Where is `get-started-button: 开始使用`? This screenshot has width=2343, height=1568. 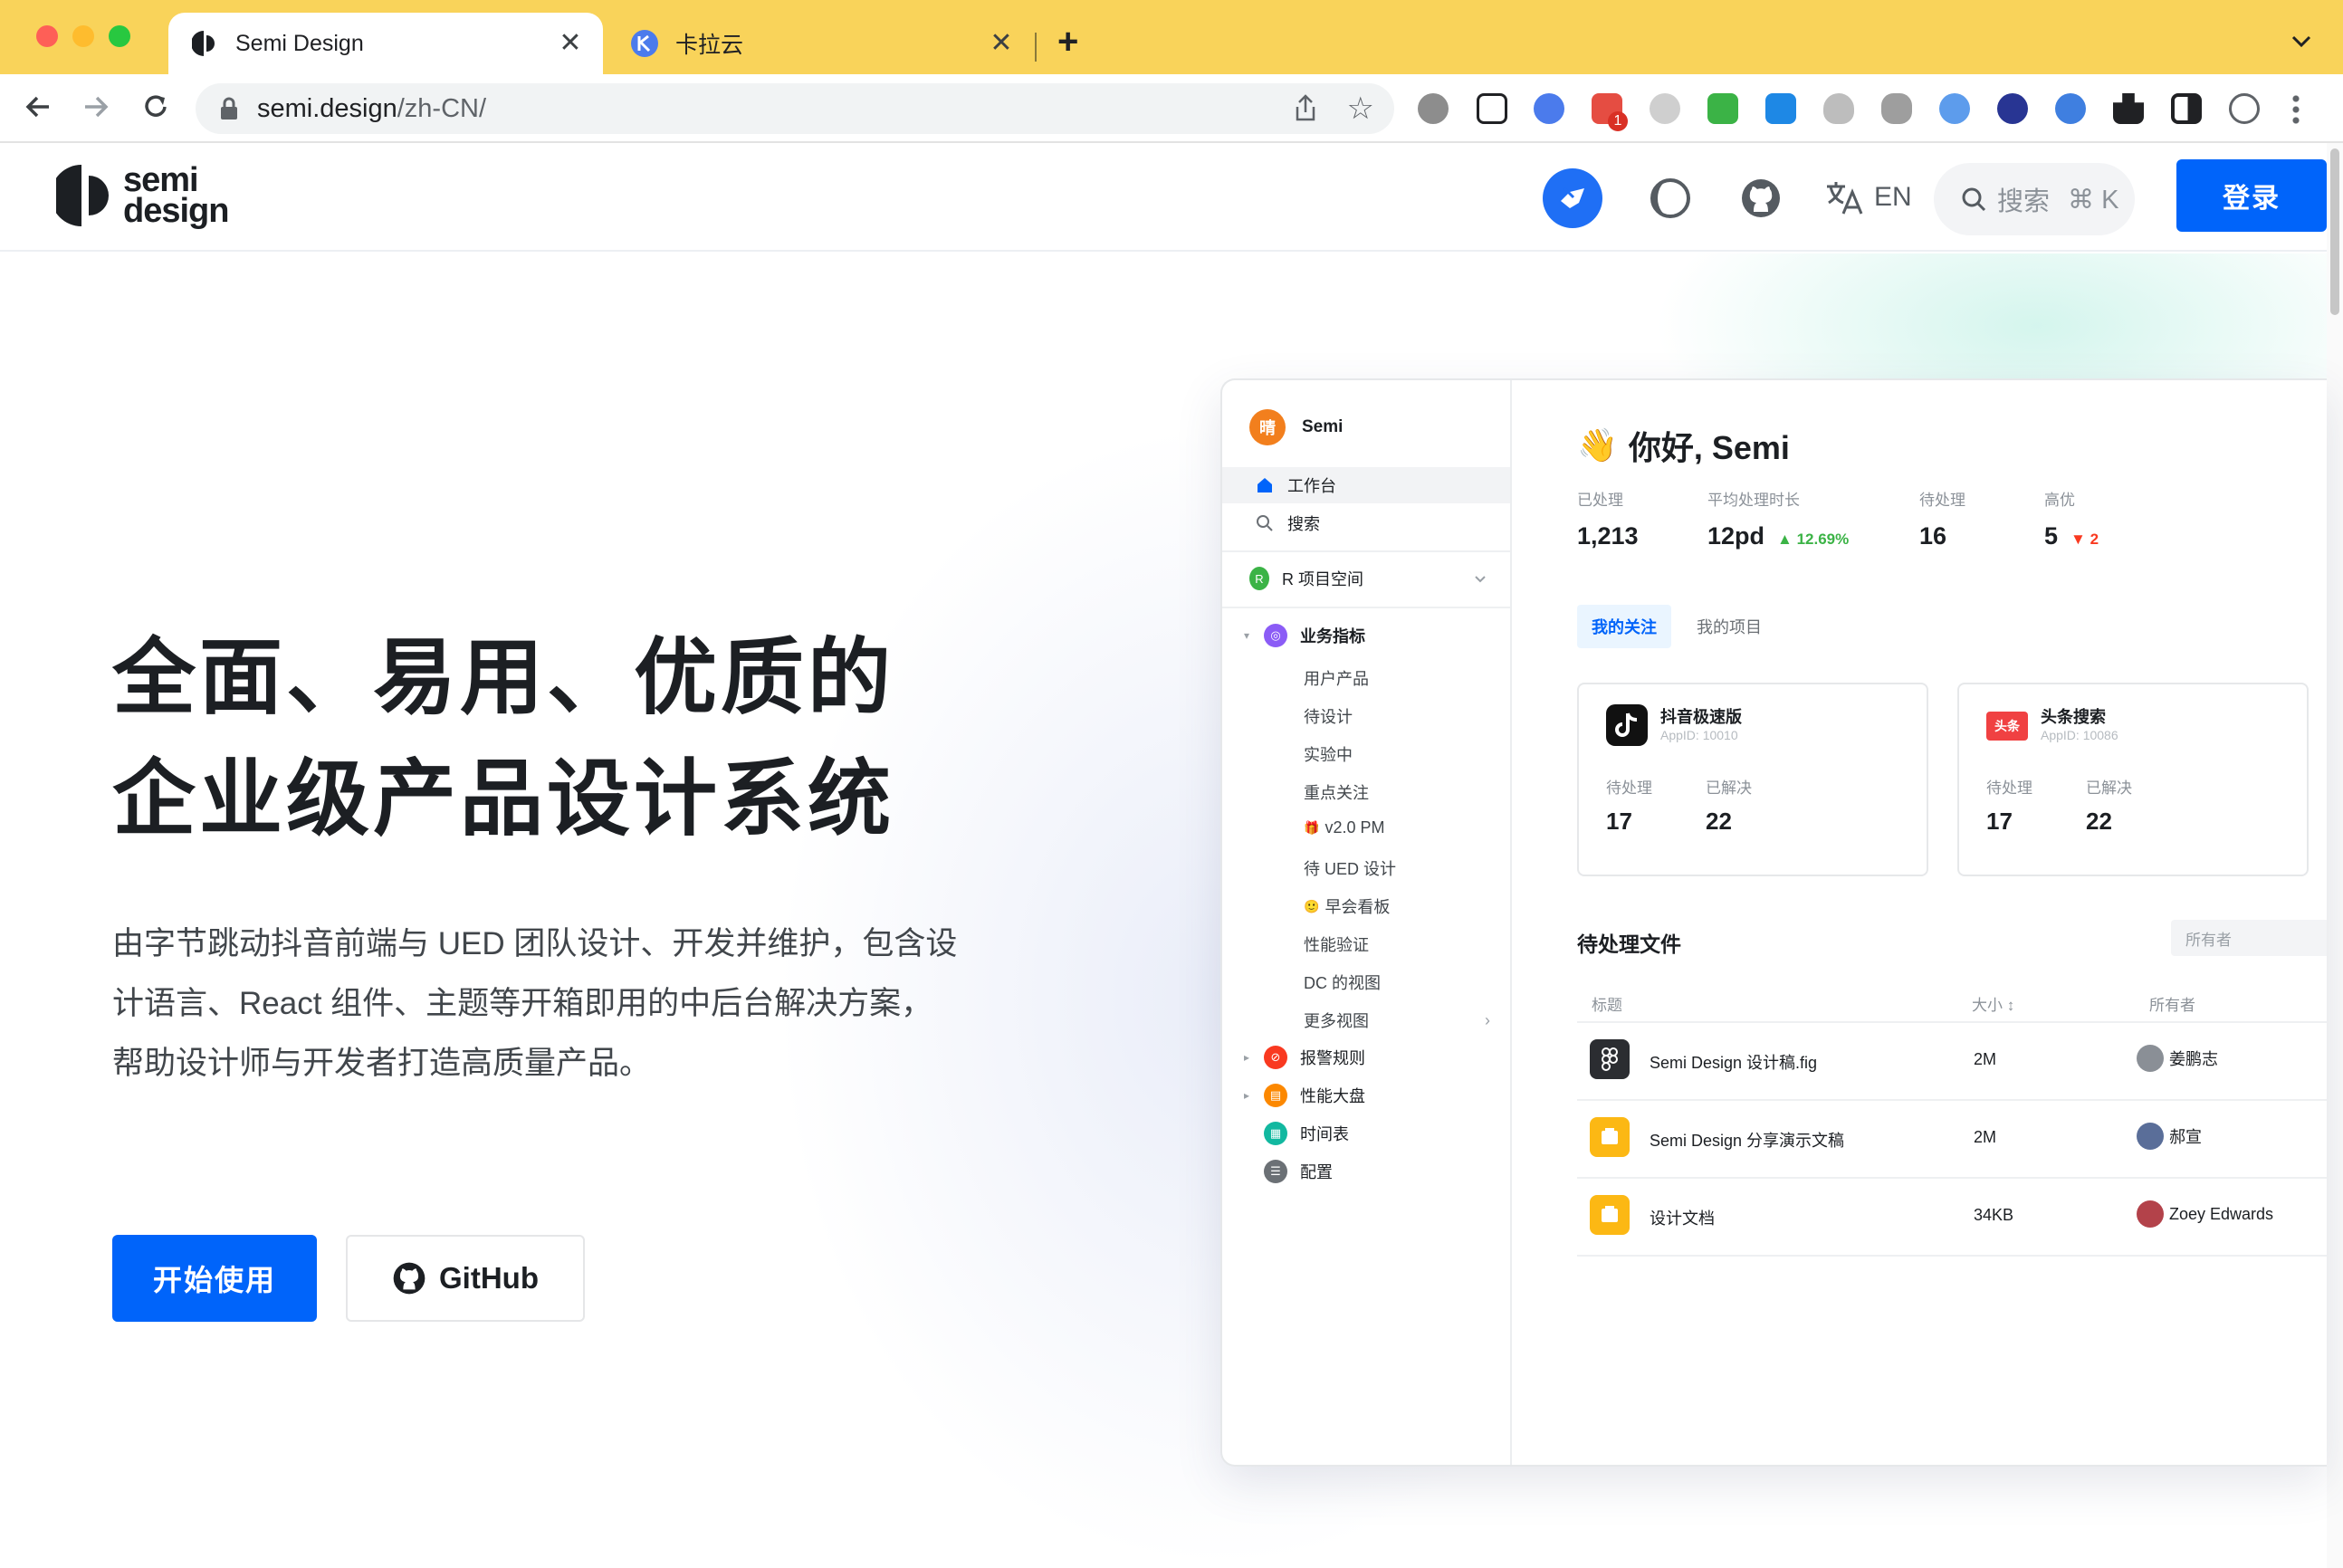 get-started-button: 开始使用 is located at coordinates (214, 1278).